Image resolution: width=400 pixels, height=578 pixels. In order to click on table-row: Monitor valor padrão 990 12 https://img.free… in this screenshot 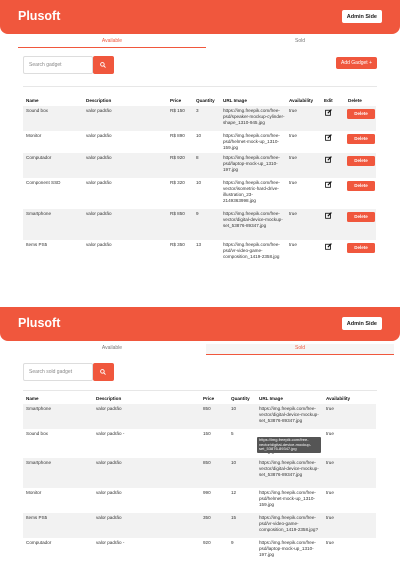, I will do `click(199, 500)`.